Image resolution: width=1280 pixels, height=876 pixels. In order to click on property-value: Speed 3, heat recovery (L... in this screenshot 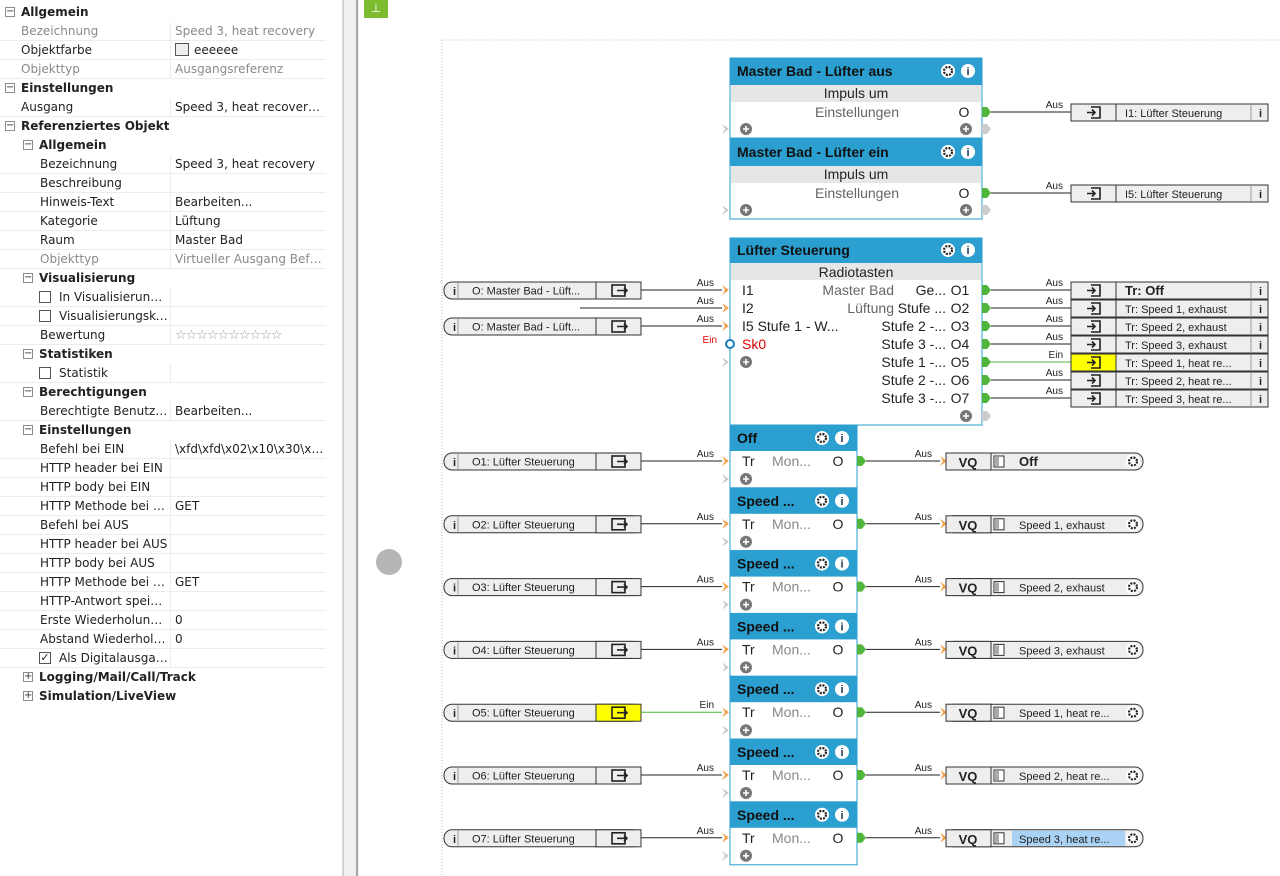, I will do `click(250, 107)`.